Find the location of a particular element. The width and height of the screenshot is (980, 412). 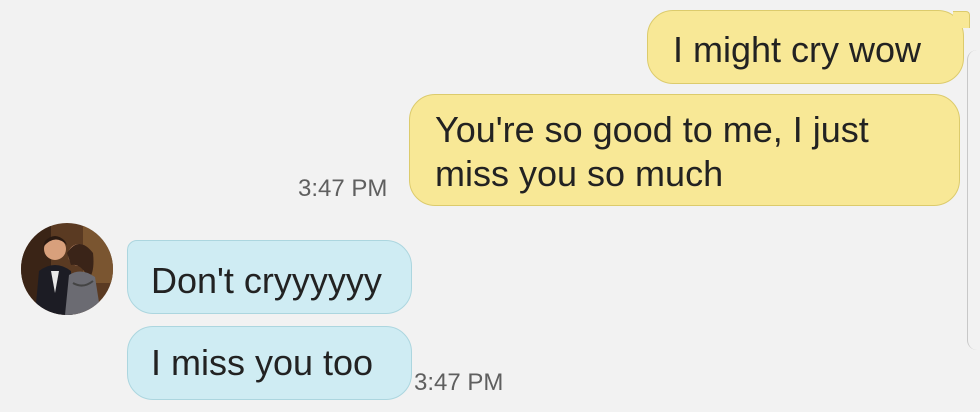

contact-avatar is located at coordinates (67, 269).